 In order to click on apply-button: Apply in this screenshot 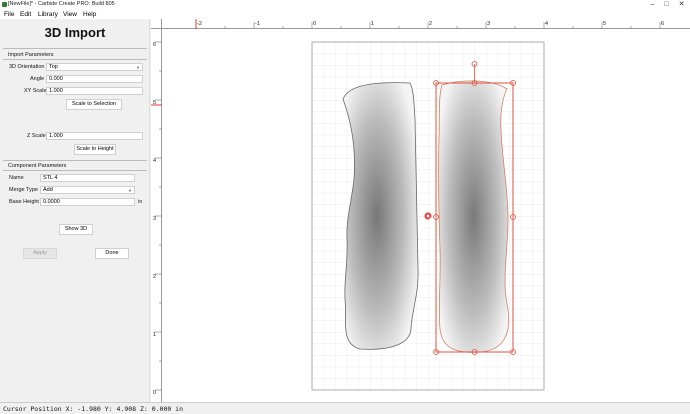, I will do `click(40, 253)`.